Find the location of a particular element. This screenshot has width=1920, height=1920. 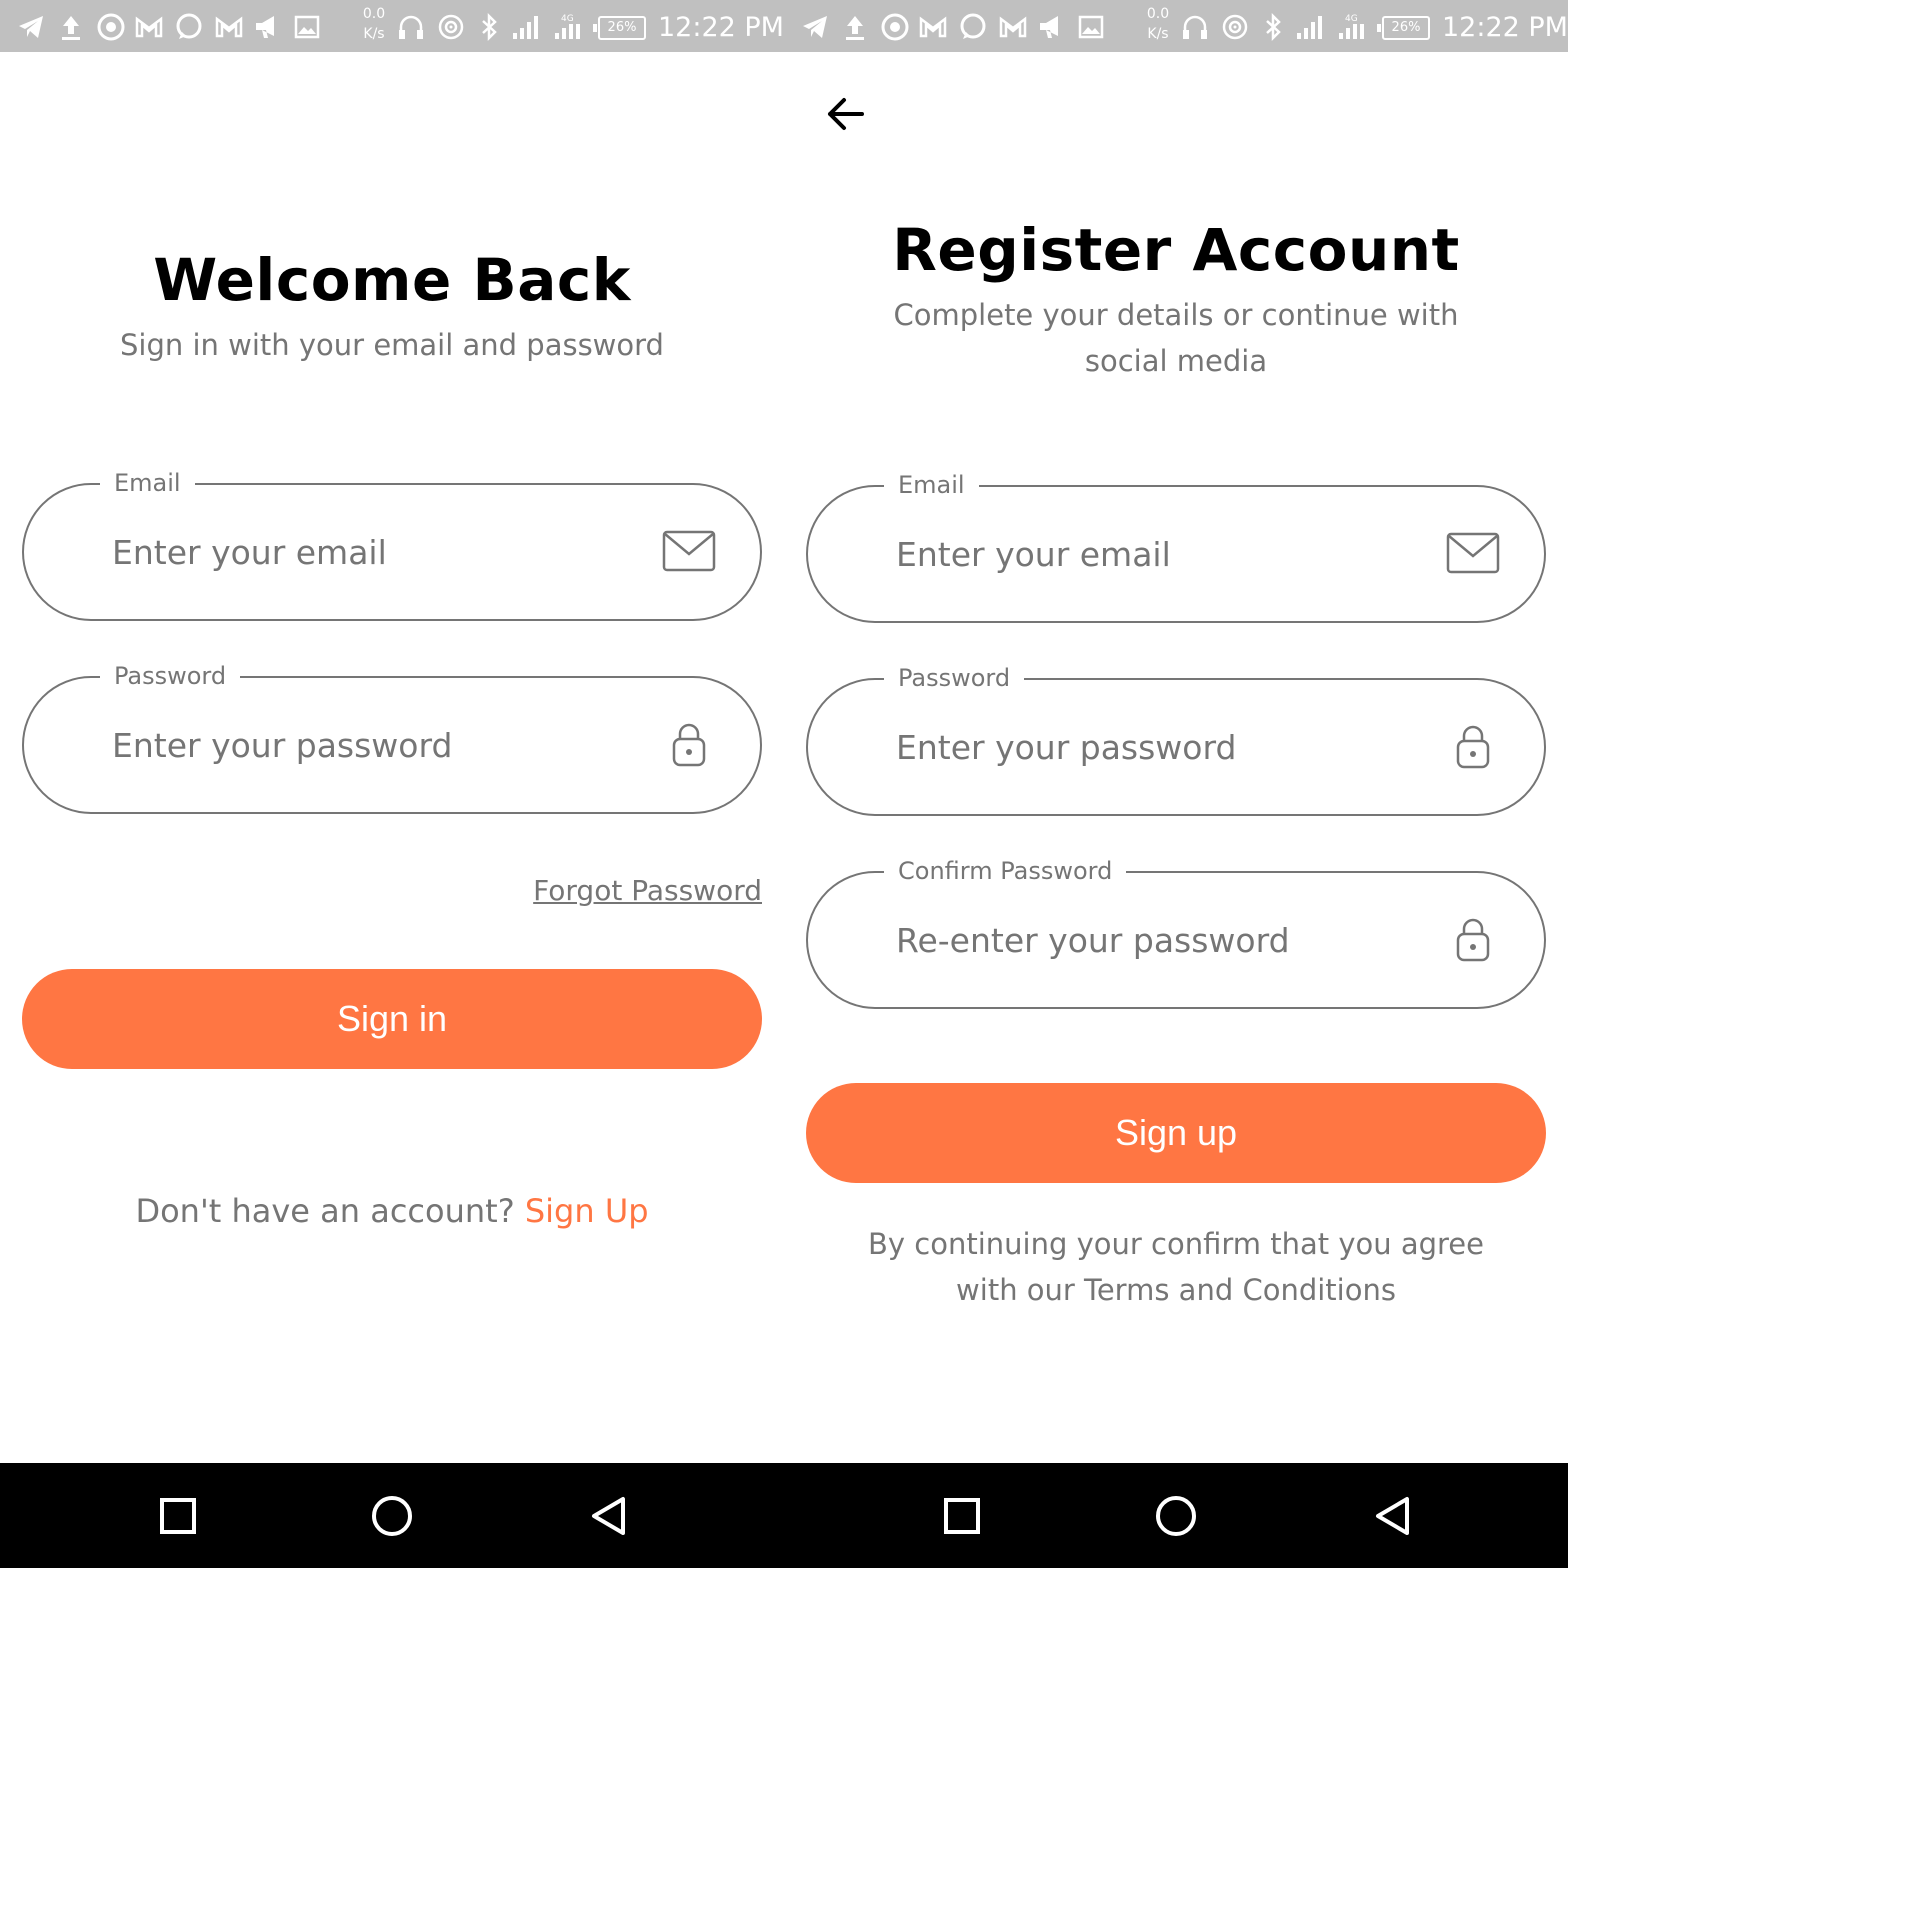

sign-up-button: Sign up is located at coordinates (1176, 1133).